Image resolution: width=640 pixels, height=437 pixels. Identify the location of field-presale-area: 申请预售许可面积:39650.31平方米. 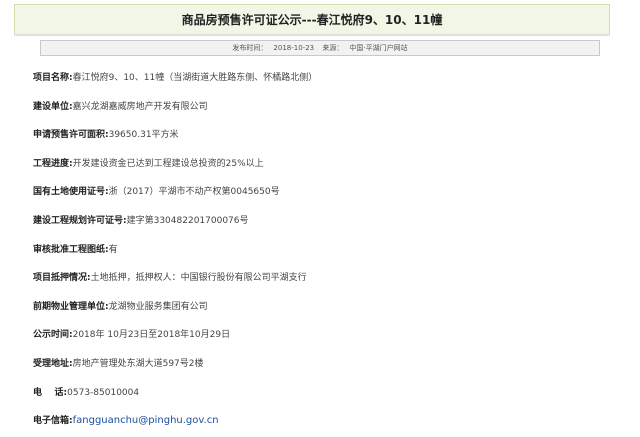
(328, 141).